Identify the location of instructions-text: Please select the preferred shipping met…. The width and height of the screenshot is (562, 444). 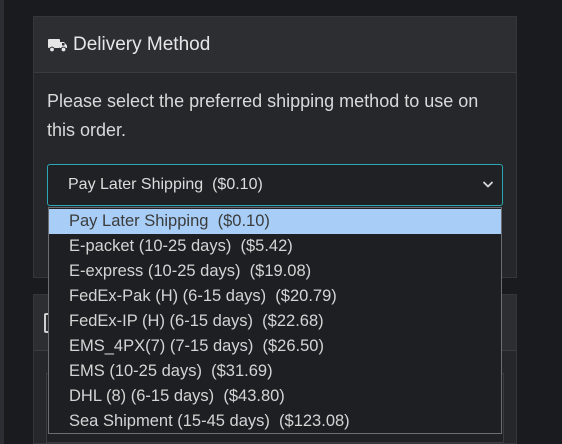
(263, 115).